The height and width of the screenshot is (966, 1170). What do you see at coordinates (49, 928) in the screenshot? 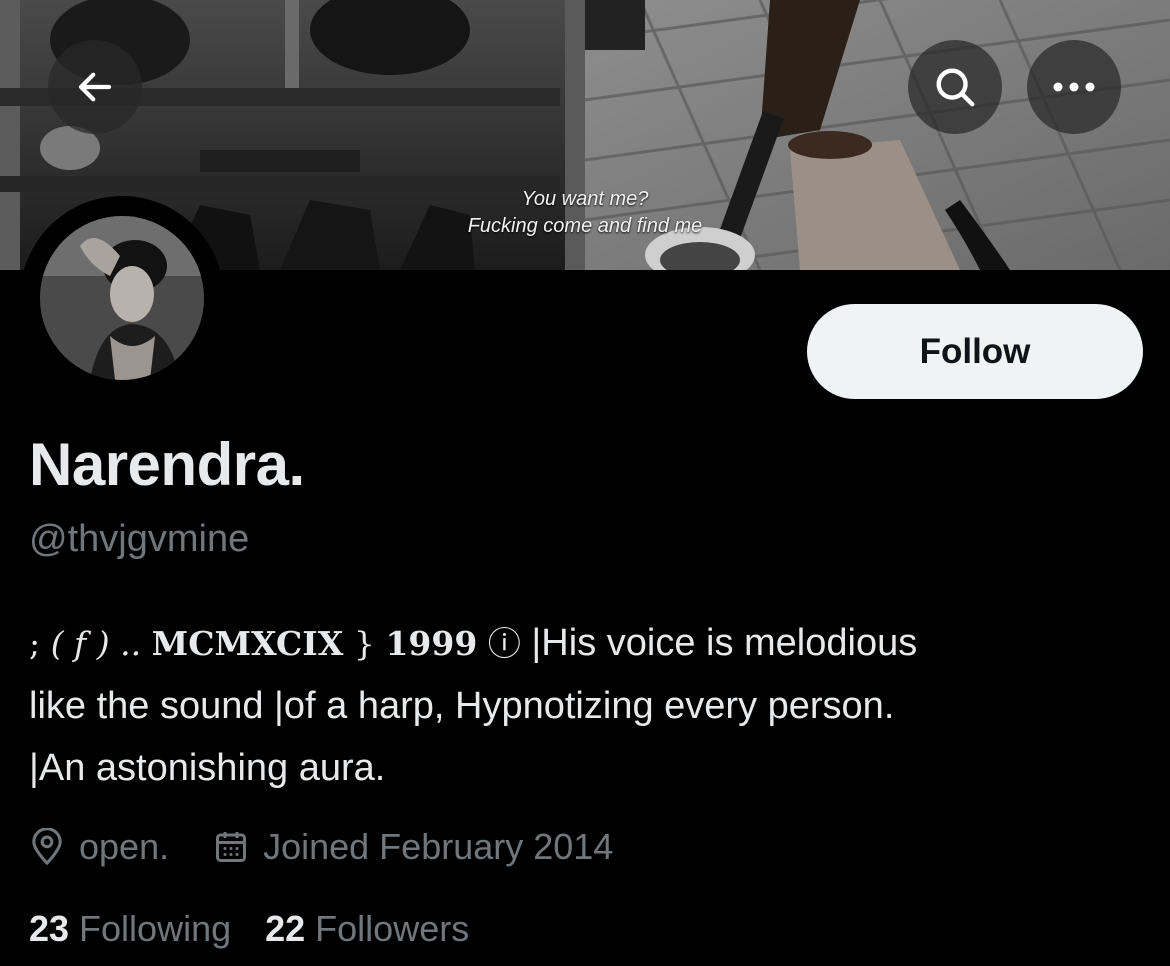
I see `following-count: 23` at bounding box center [49, 928].